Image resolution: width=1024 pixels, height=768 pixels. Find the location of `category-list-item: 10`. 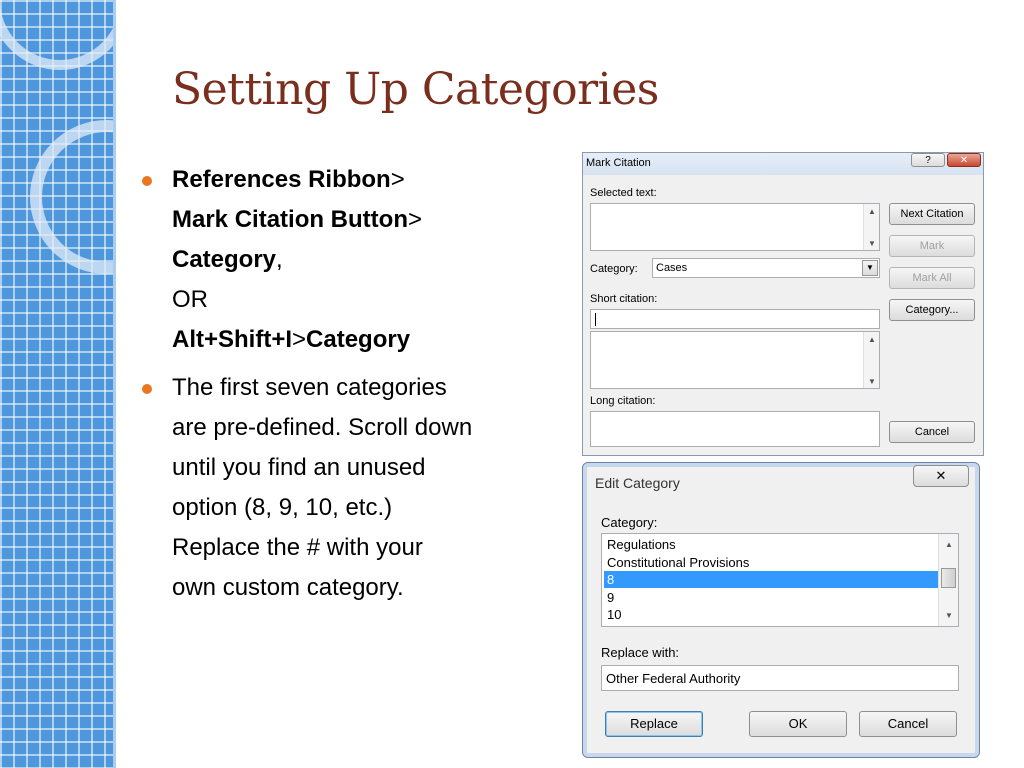

category-list-item: 10 is located at coordinates (772, 614).